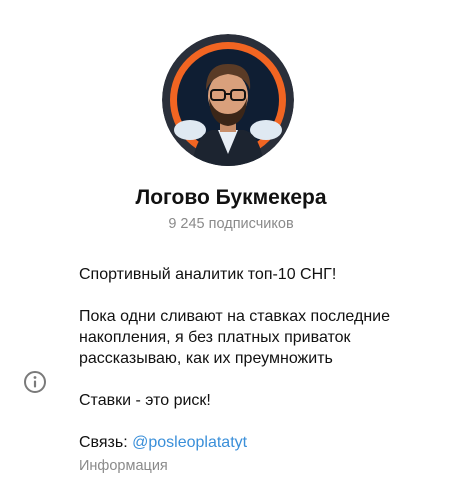 This screenshot has height=495, width=462. Describe the element at coordinates (35, 382) in the screenshot. I see `info-icon` at that location.